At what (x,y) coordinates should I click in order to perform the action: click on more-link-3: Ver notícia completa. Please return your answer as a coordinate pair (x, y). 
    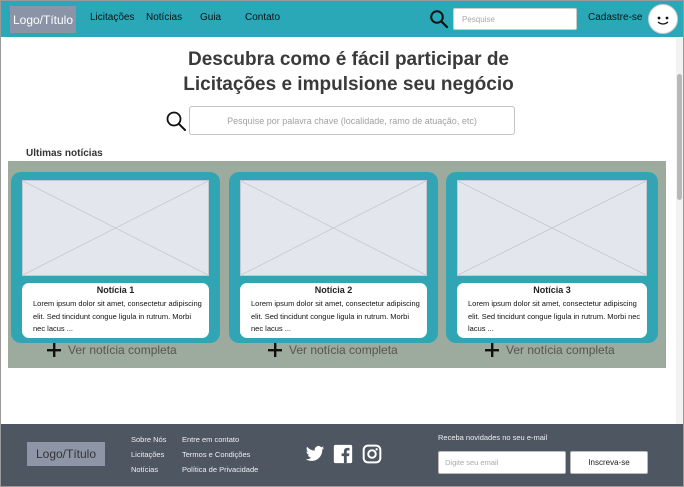
    Looking at the image, I should click on (549, 350).